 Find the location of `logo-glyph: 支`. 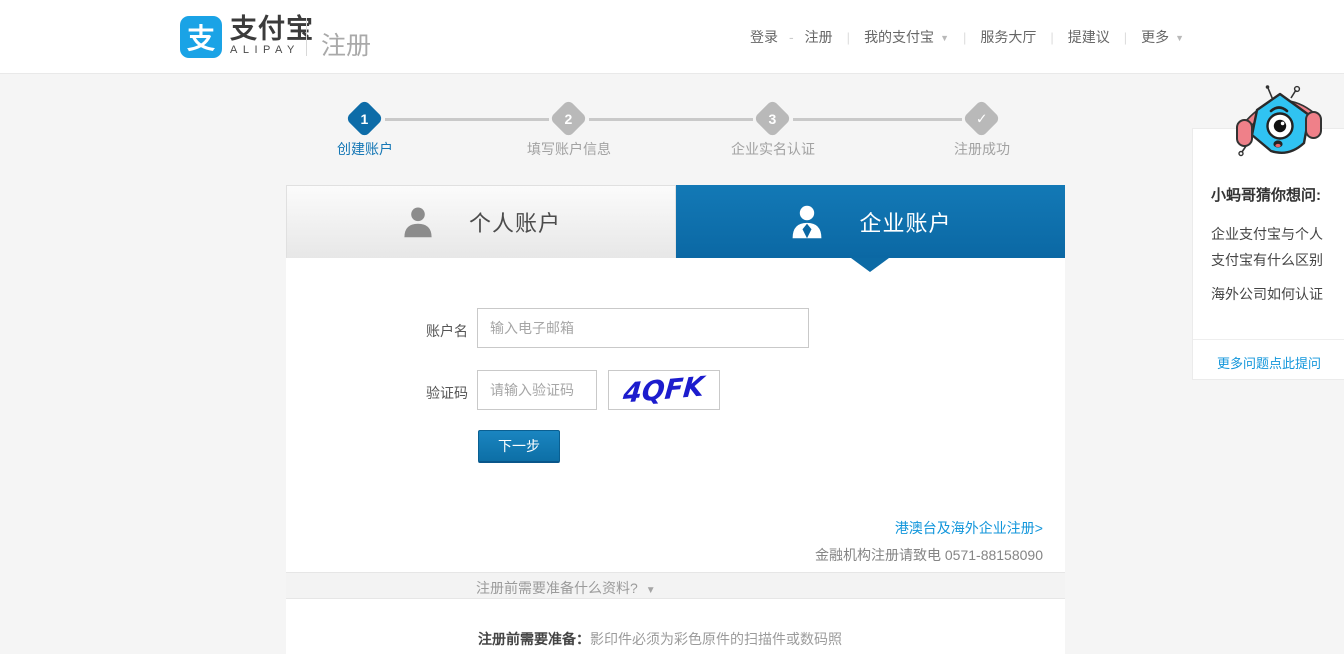

logo-glyph: 支 is located at coordinates (200, 38).